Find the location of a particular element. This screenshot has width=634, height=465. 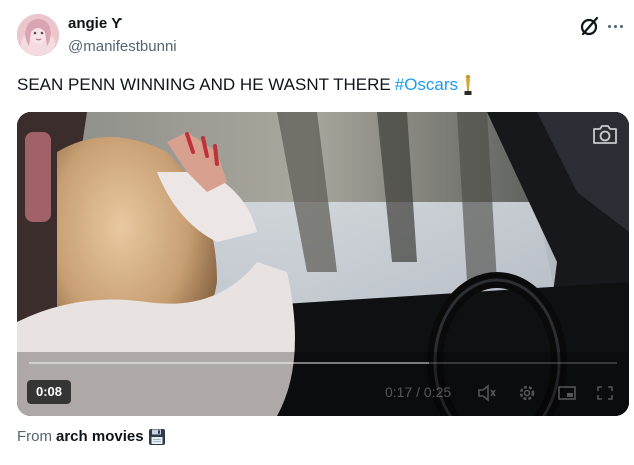

grok-icon is located at coordinates (590, 26).